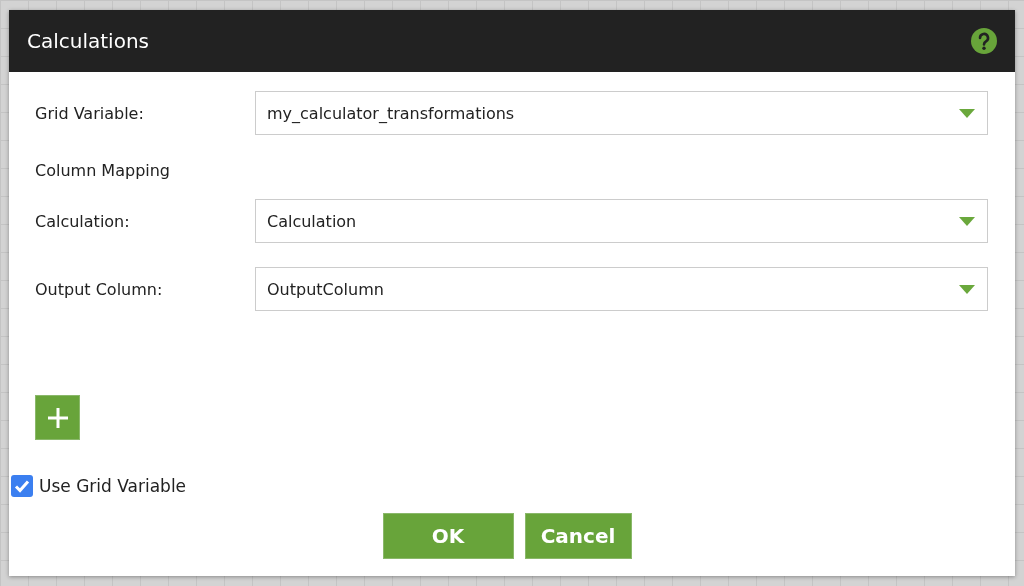  I want to click on dropdown: my_calculator_transformations, so click(621, 113).